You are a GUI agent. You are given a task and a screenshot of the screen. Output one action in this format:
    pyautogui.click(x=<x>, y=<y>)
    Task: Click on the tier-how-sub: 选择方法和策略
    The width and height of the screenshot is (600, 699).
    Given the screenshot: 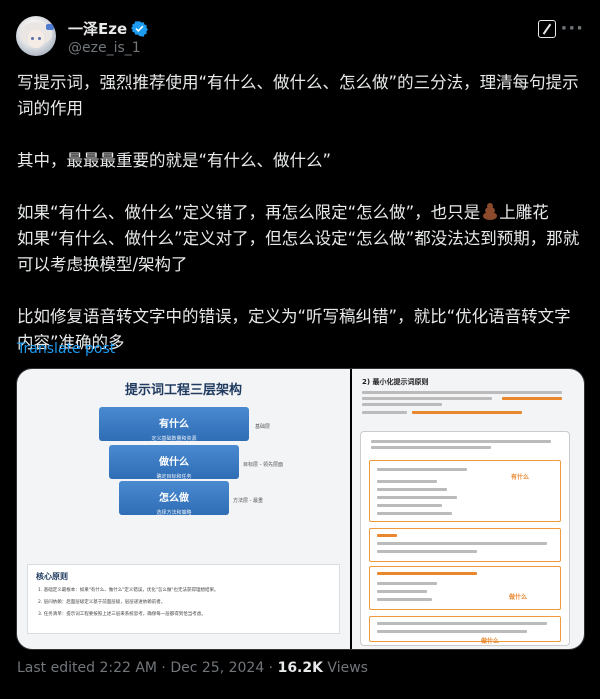 What is the action you would take?
    pyautogui.click(x=174, y=513)
    